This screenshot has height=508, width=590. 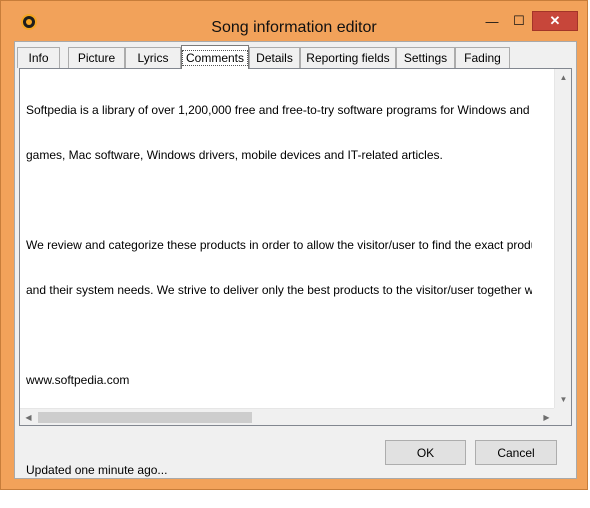 I want to click on tab-picture: Picture, so click(x=96, y=57).